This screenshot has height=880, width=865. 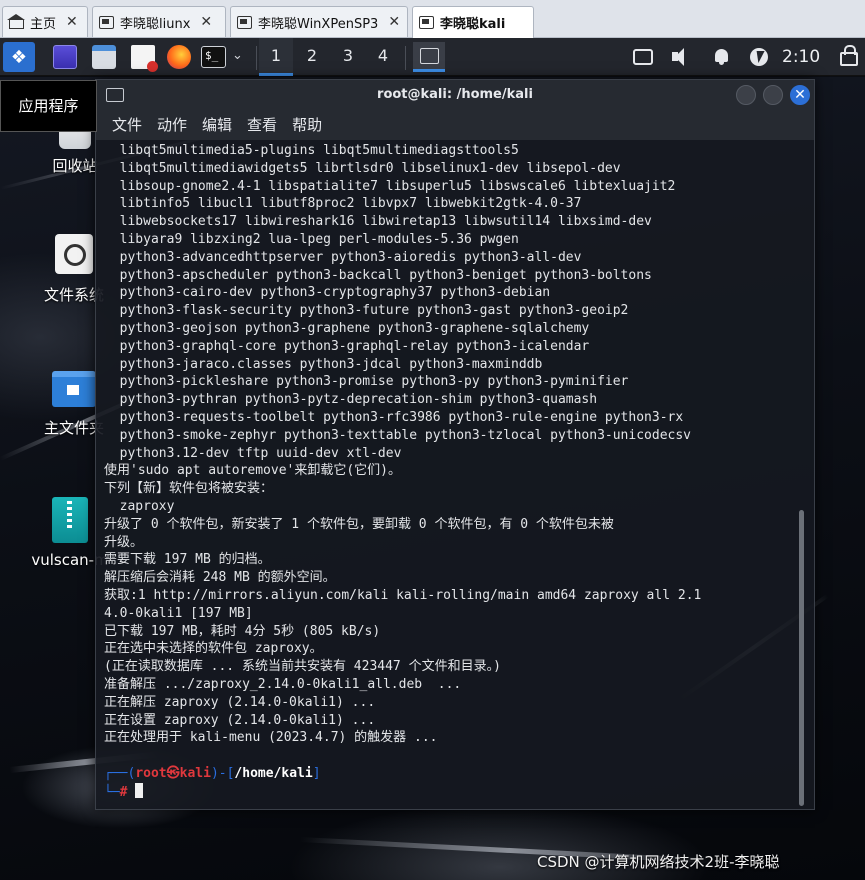 What do you see at coordinates (127, 125) in the screenshot?
I see `menu-file: 文件` at bounding box center [127, 125].